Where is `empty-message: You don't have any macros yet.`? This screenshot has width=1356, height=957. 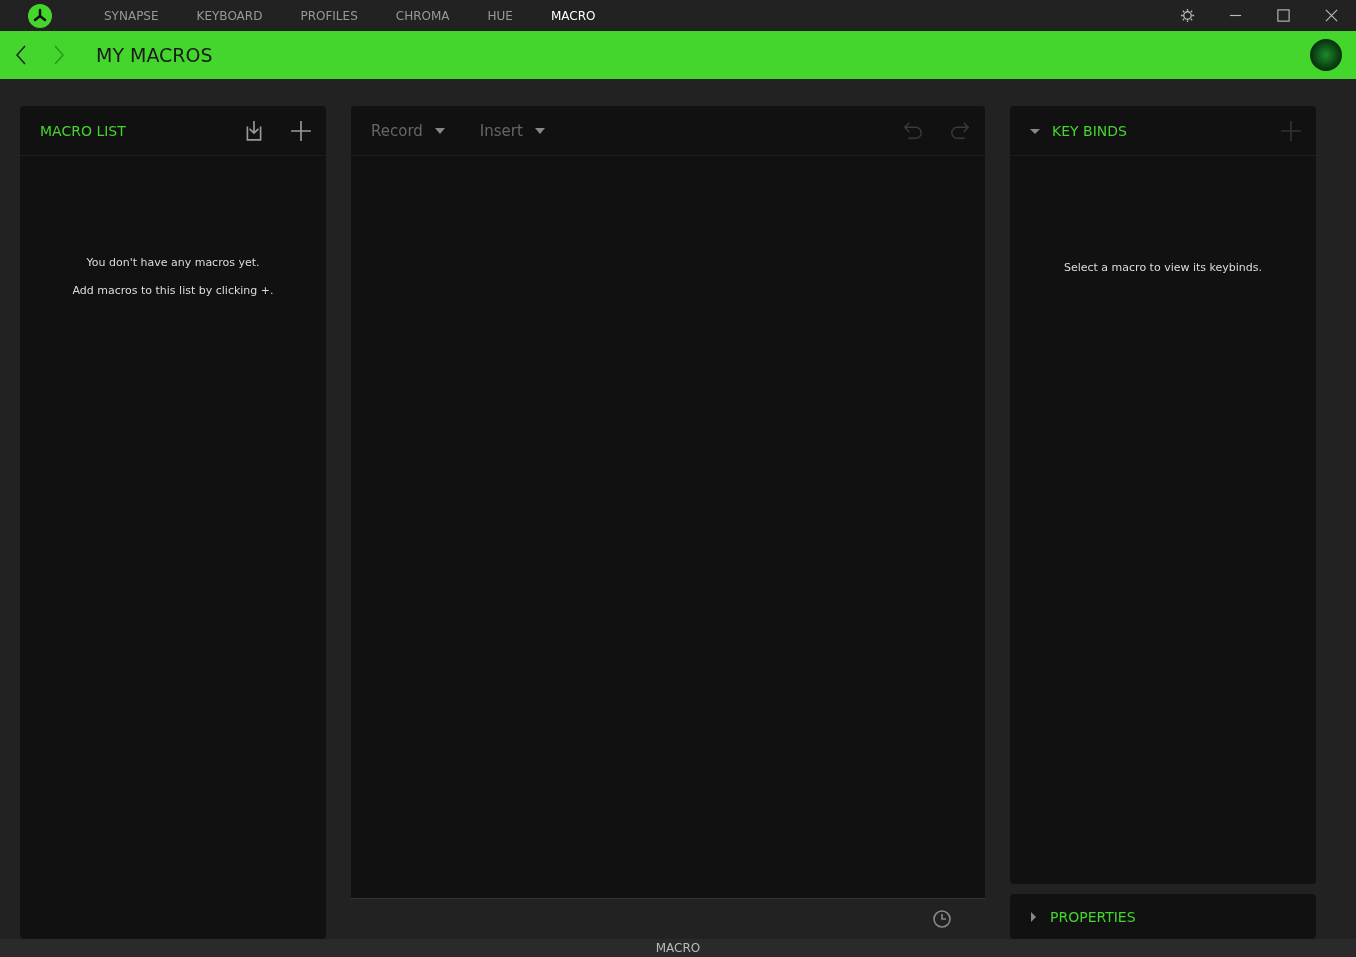 empty-message: You don't have any macros yet. is located at coordinates (173, 262).